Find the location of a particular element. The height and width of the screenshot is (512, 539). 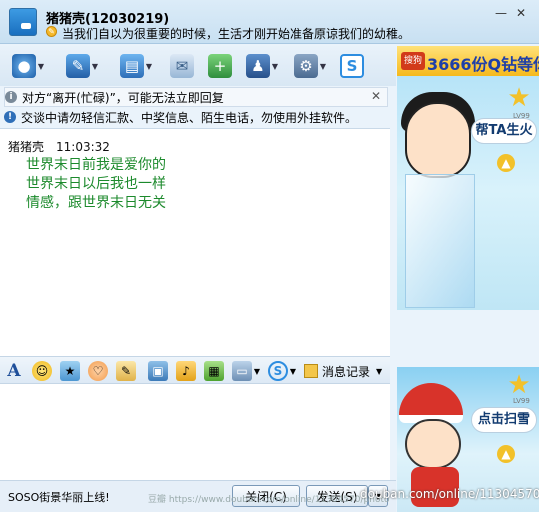

message-input is located at coordinates (195, 432).